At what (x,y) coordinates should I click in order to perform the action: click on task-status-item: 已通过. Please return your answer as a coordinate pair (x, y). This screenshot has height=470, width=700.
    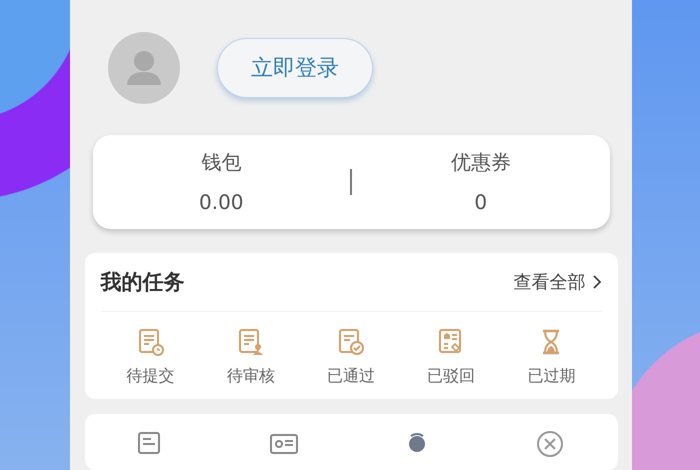
    Looking at the image, I should click on (350, 357).